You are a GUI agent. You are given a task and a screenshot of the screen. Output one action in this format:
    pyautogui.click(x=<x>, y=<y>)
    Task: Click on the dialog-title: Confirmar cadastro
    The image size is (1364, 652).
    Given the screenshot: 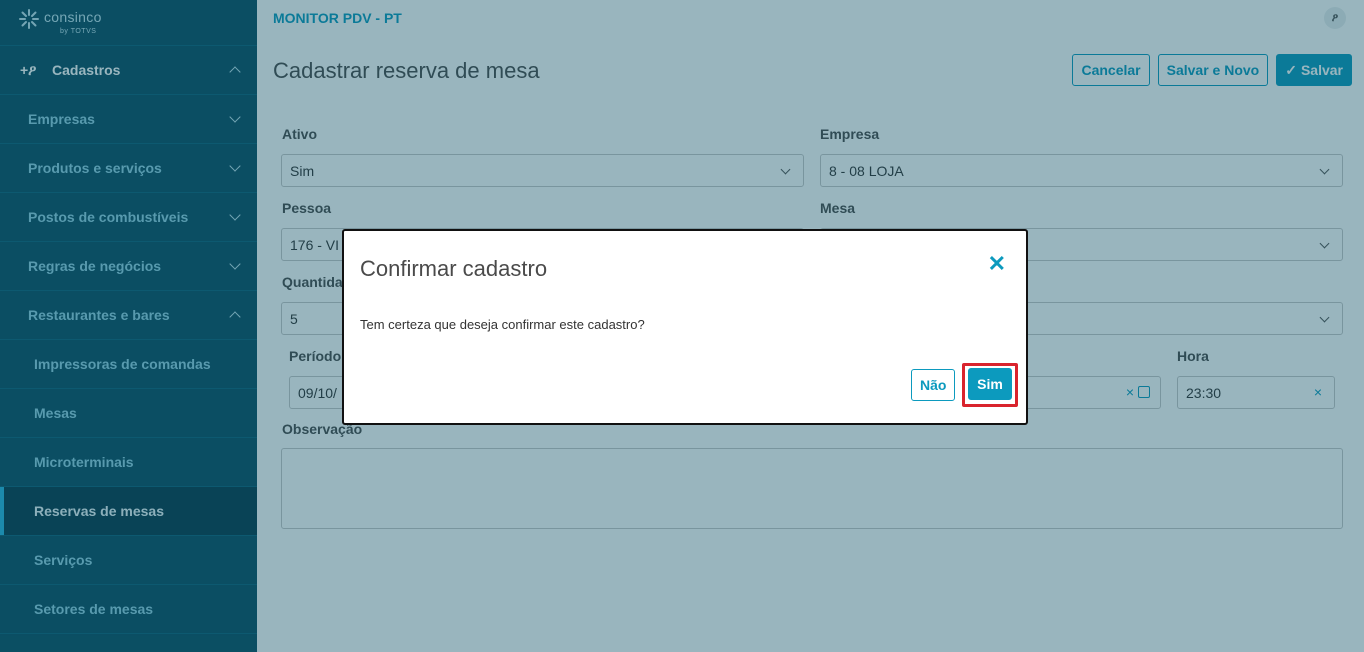 What is the action you would take?
    pyautogui.click(x=454, y=268)
    